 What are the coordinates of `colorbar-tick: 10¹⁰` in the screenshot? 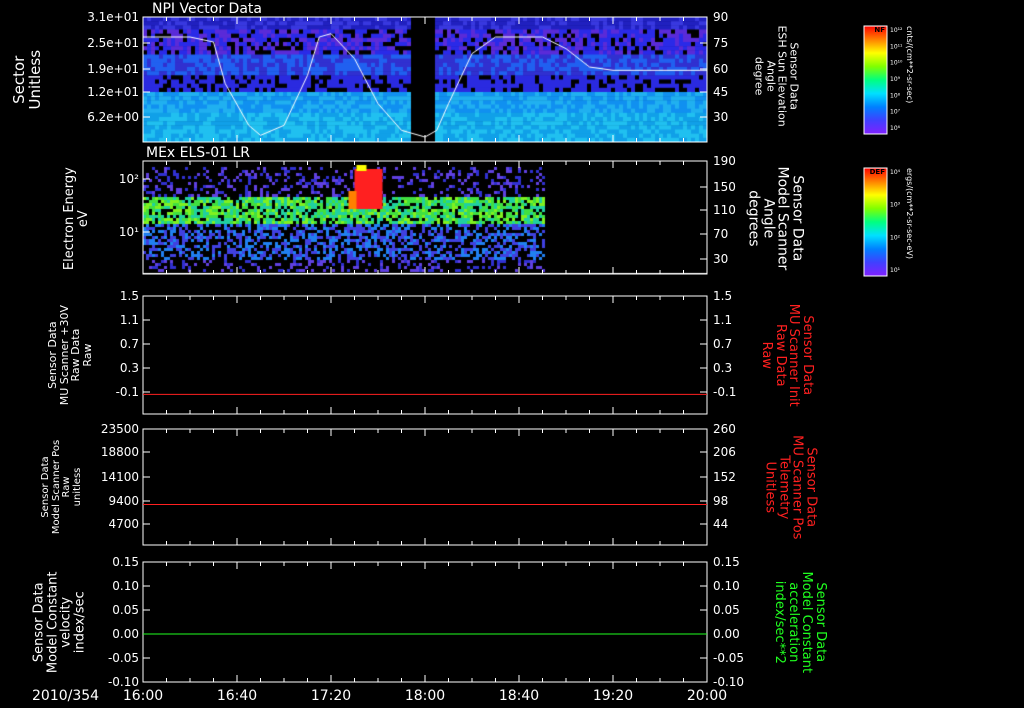 It's located at (896, 63).